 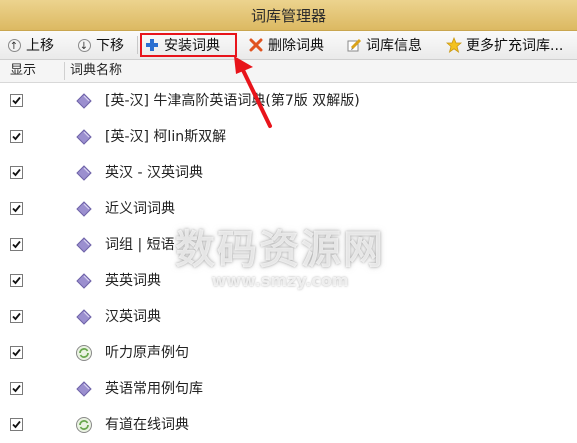 What do you see at coordinates (154, 389) in the screenshot?
I see `dictionary-name: 英语常用例句库` at bounding box center [154, 389].